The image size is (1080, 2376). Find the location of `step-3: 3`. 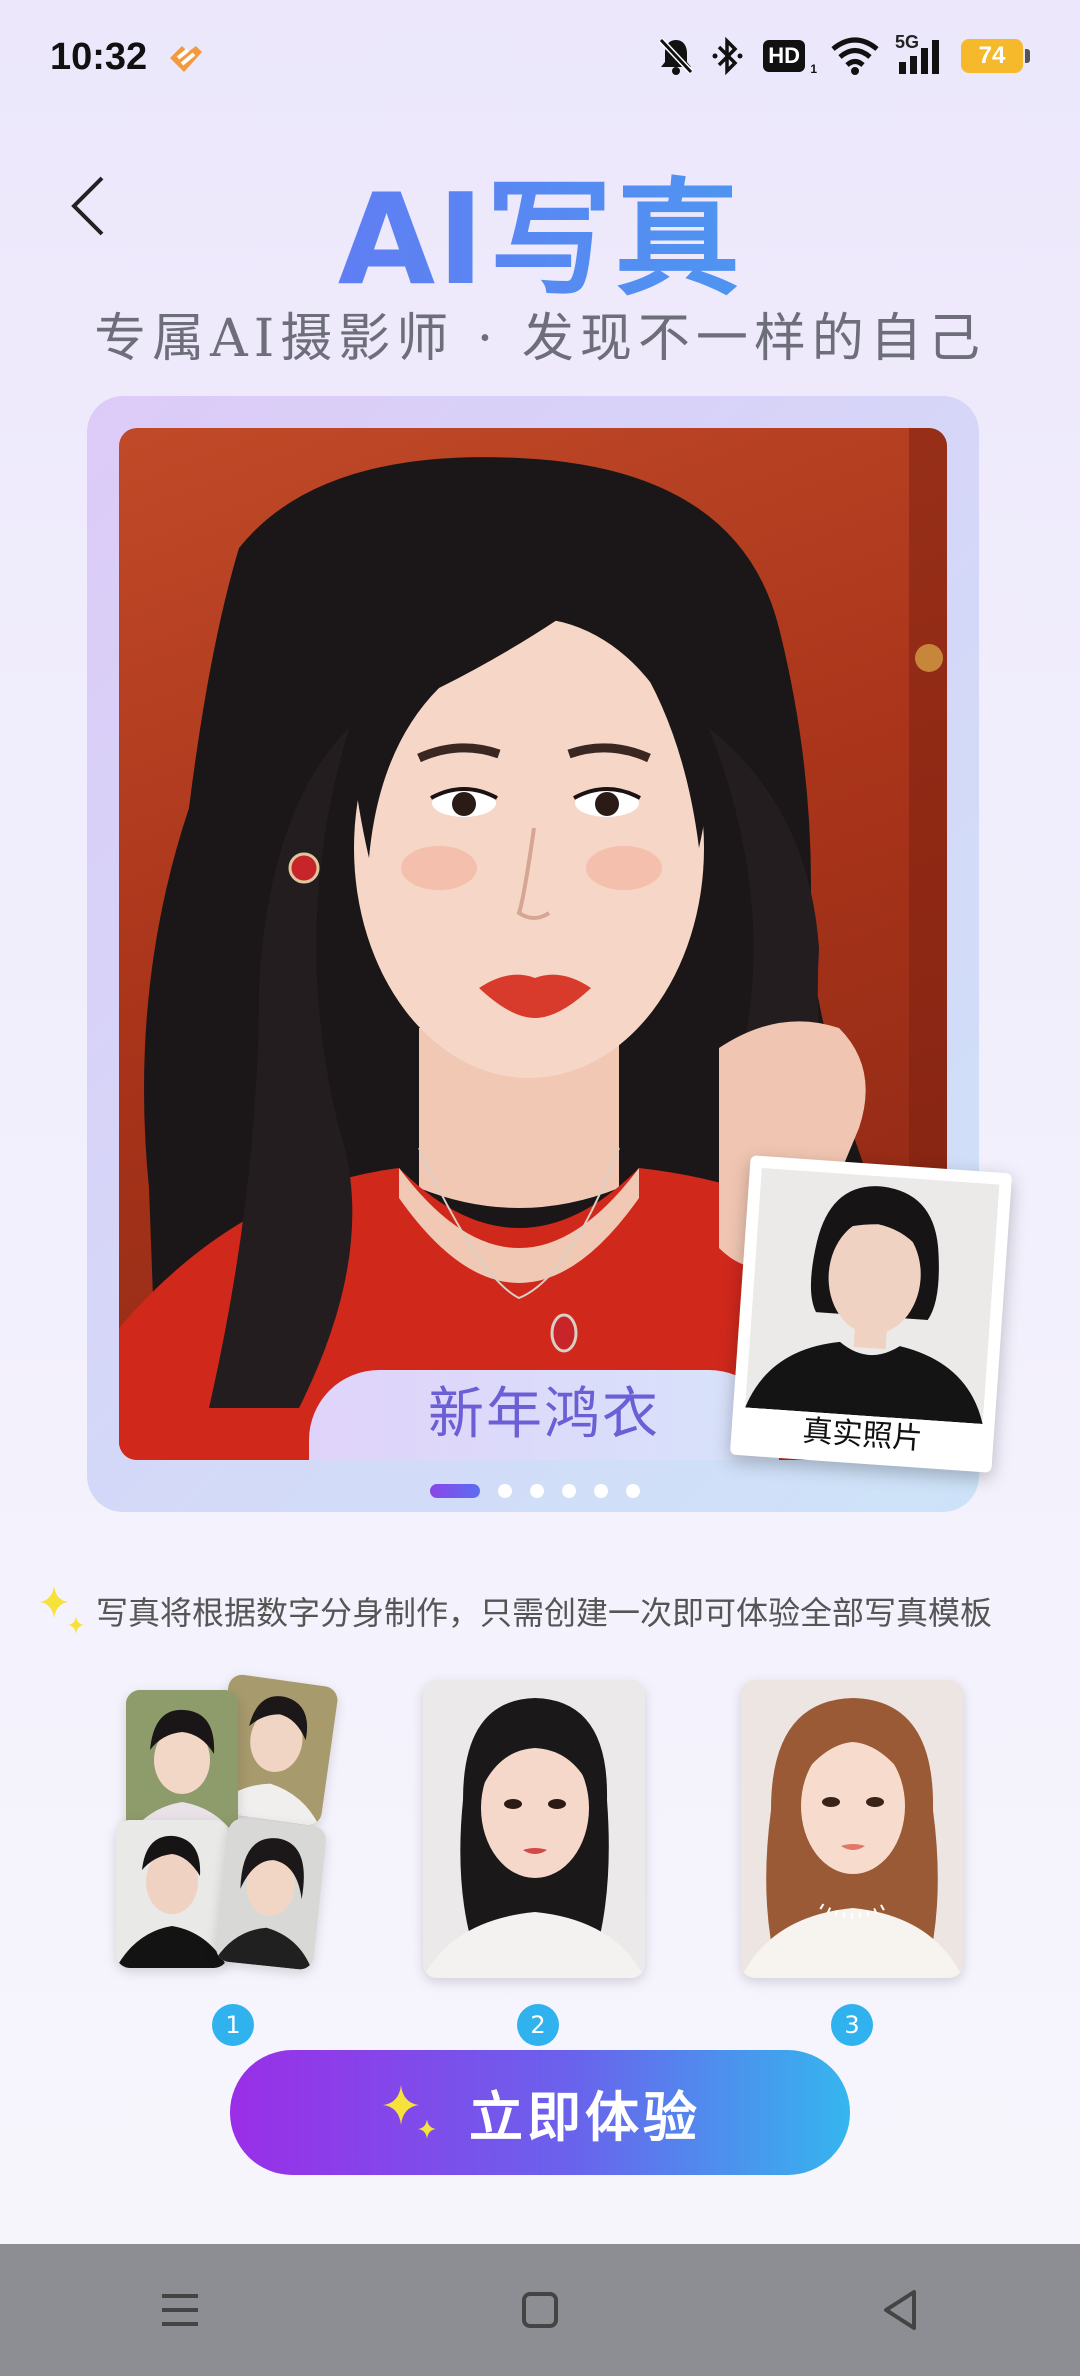

step-3: 3 is located at coordinates (852, 1863).